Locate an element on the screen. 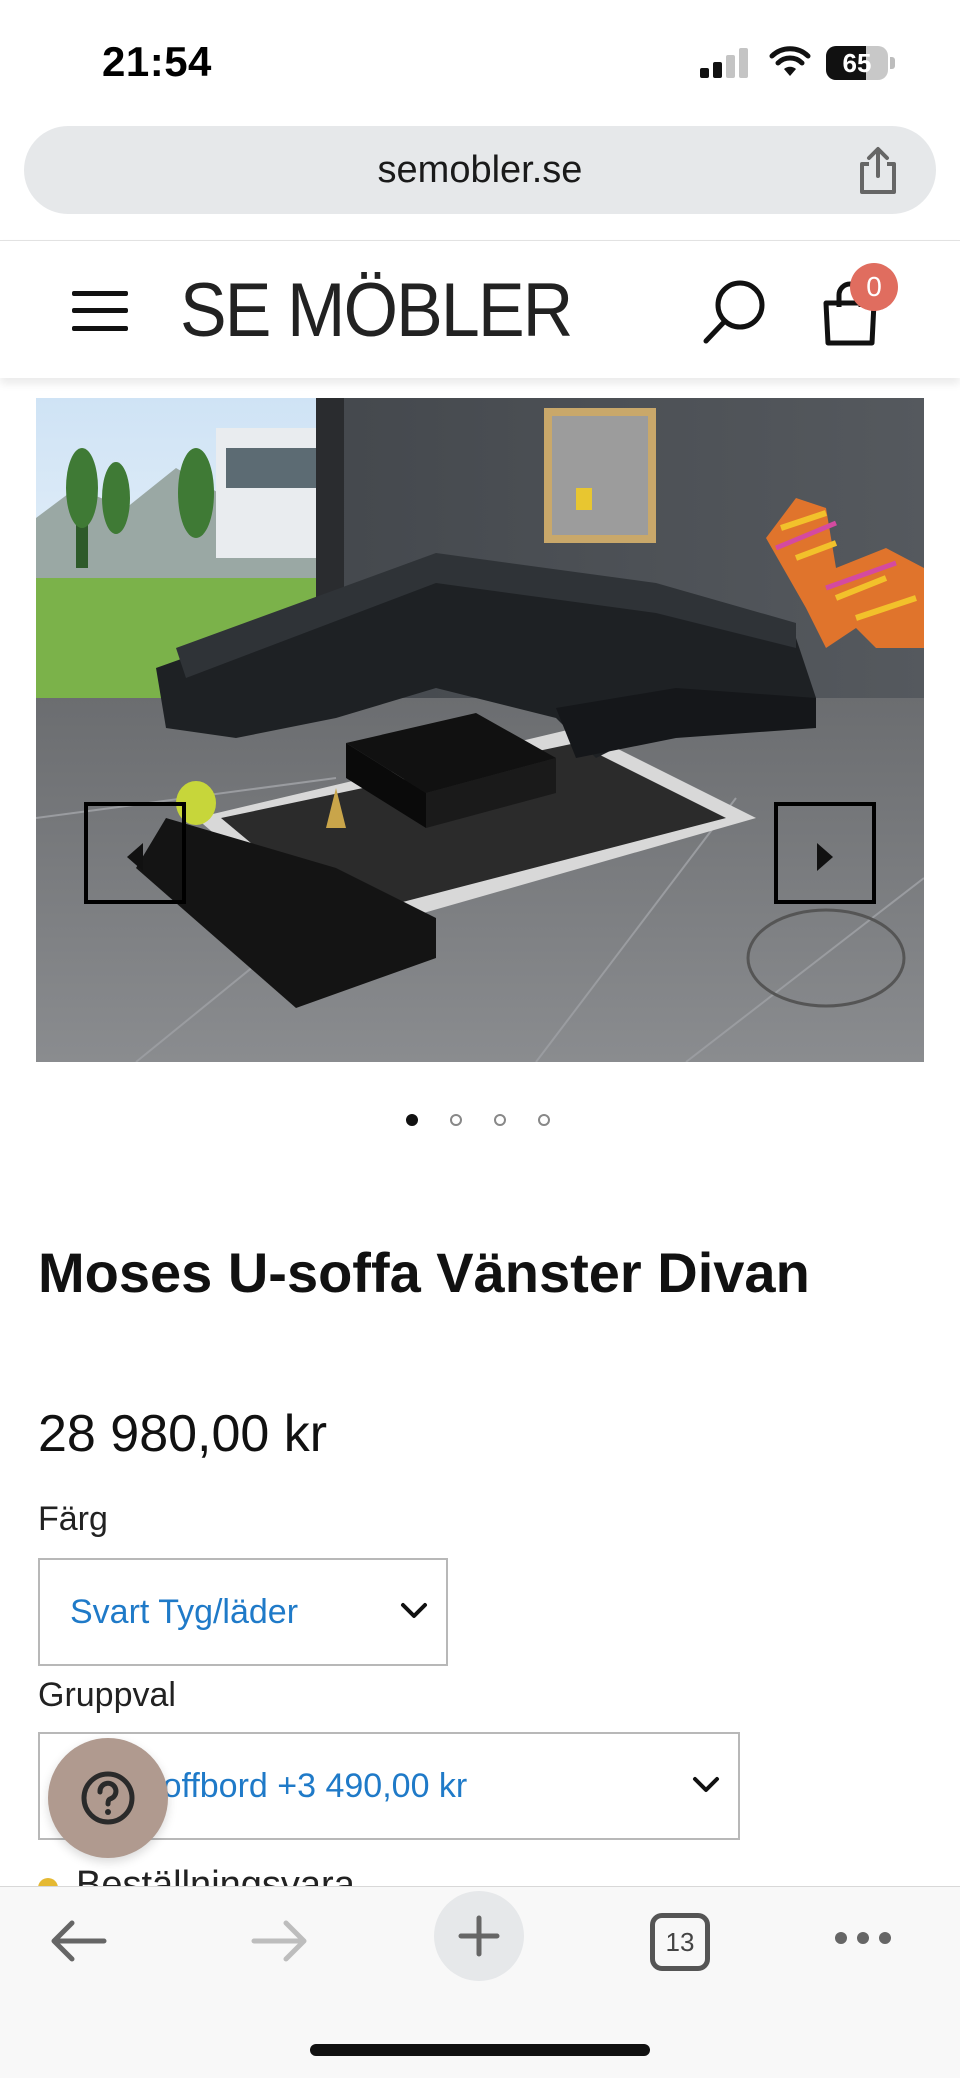 The width and height of the screenshot is (960, 2078). carousel-prev-button is located at coordinates (135, 853).